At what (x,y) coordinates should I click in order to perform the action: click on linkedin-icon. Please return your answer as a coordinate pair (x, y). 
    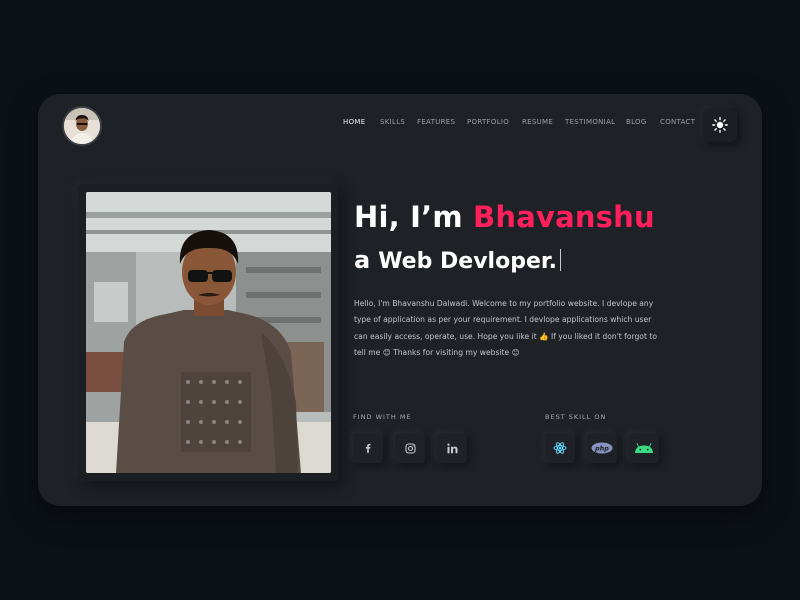
    Looking at the image, I should click on (451, 448).